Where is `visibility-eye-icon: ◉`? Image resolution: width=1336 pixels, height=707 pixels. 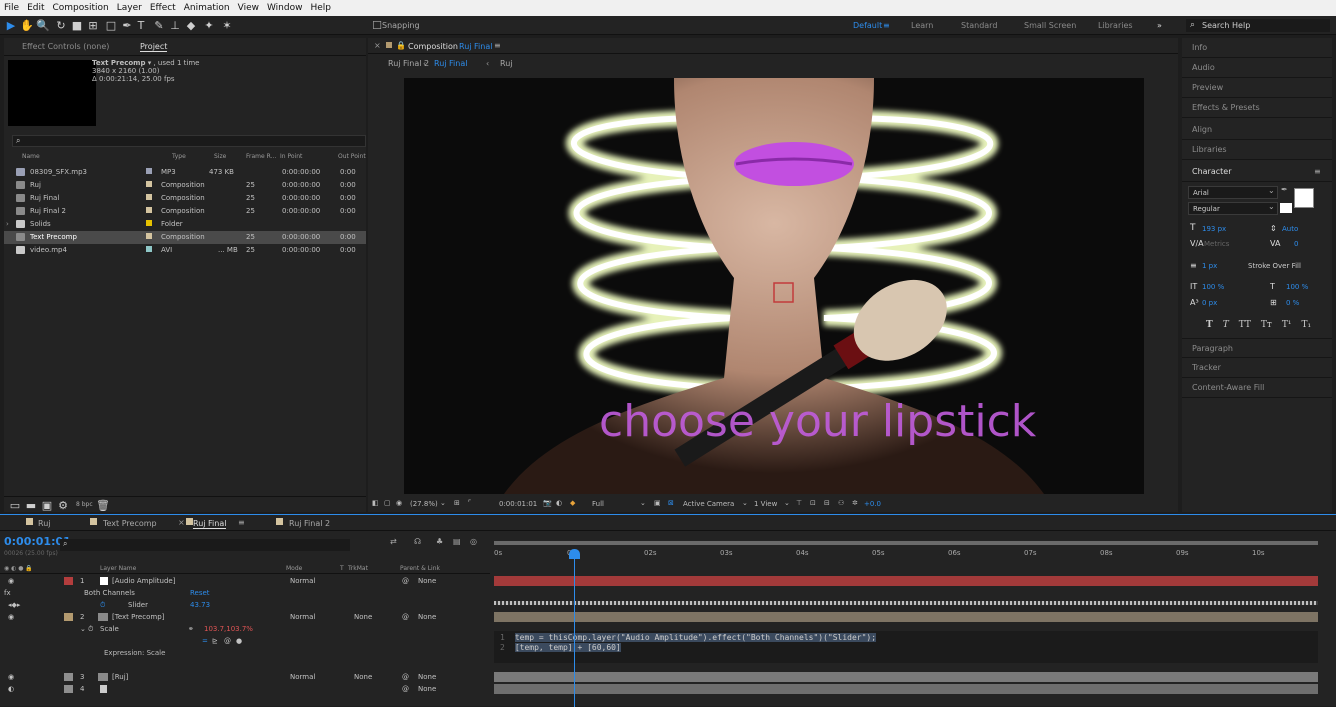
visibility-eye-icon: ◉ is located at coordinates (11, 581).